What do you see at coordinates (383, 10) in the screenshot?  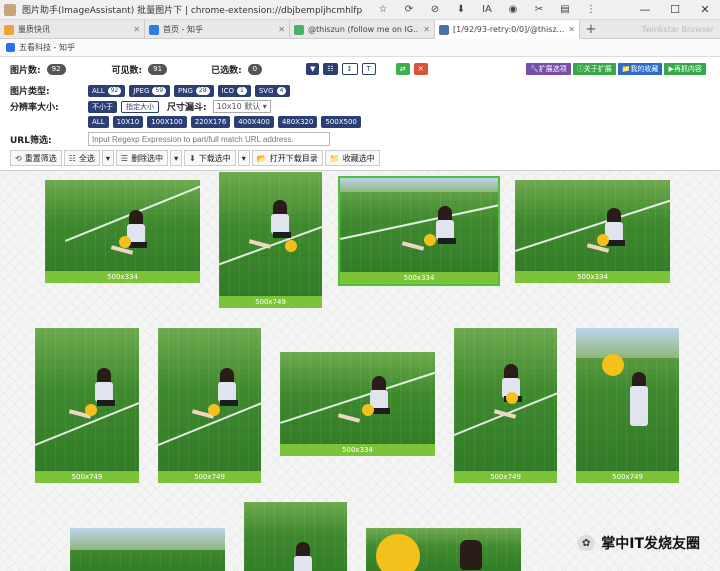 I see `bookmark-star-icon: ☆` at bounding box center [383, 10].